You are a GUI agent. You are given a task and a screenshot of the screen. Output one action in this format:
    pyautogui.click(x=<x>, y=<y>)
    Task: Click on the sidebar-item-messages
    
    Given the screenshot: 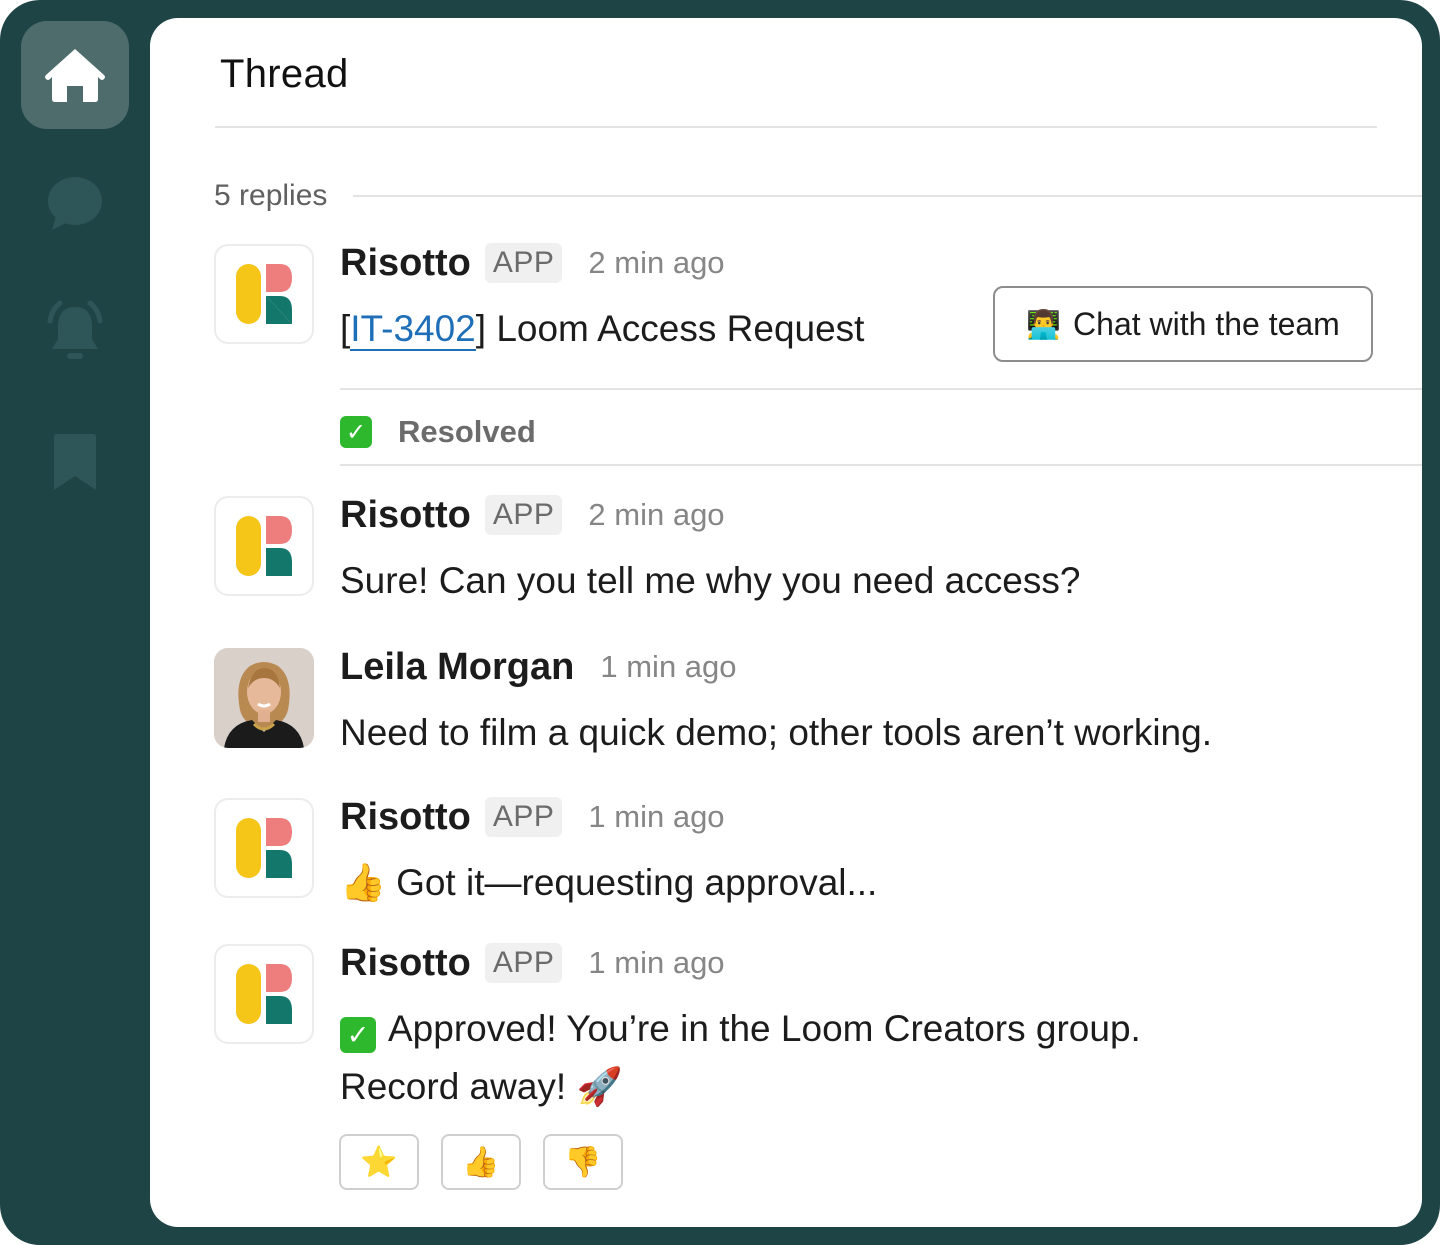 What is the action you would take?
    pyautogui.click(x=75, y=204)
    